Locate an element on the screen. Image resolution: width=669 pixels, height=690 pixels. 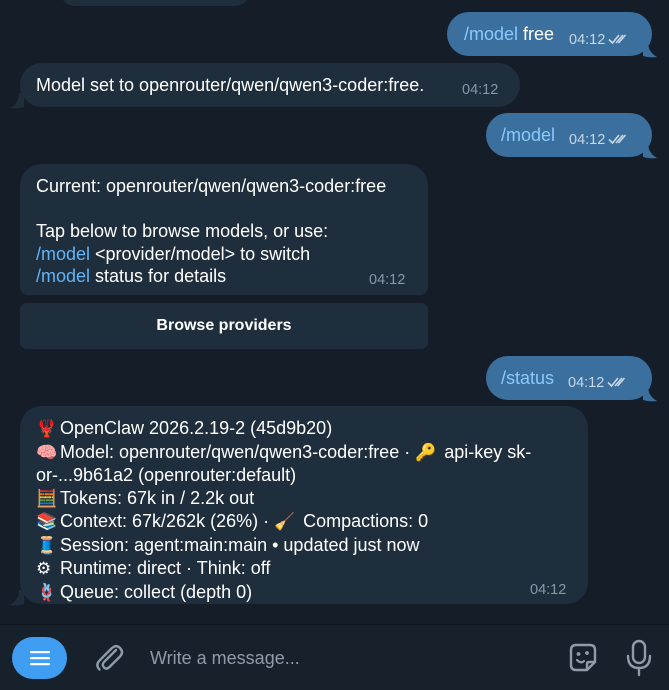
browse-providers-button: Browse providers is located at coordinates (224, 326).